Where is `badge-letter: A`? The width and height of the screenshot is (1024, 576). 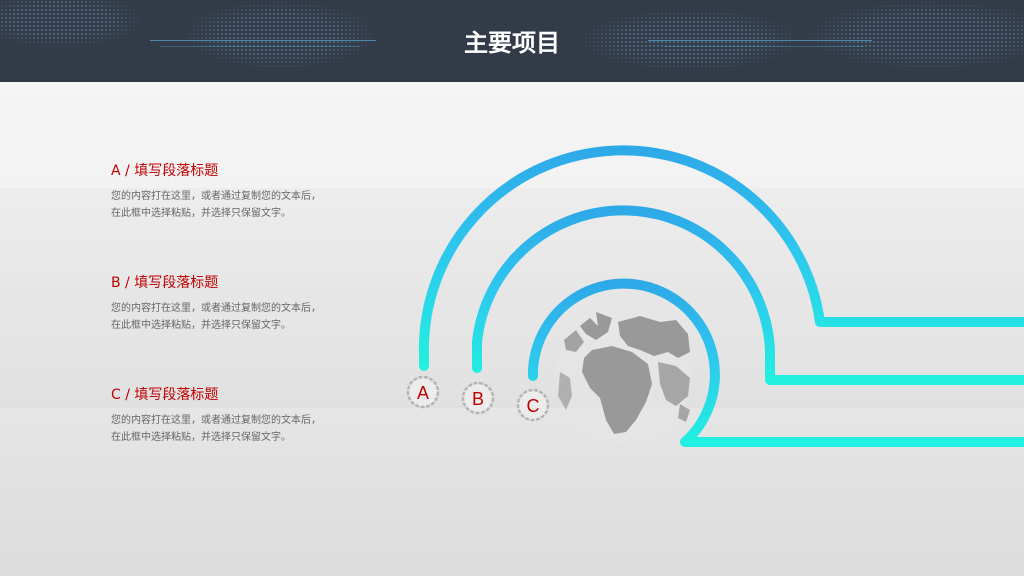 badge-letter: A is located at coordinates (423, 393).